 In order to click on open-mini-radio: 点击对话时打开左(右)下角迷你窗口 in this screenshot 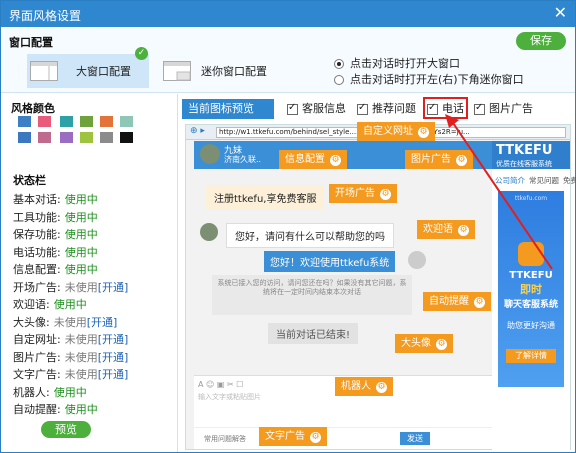, I will do `click(429, 79)`.